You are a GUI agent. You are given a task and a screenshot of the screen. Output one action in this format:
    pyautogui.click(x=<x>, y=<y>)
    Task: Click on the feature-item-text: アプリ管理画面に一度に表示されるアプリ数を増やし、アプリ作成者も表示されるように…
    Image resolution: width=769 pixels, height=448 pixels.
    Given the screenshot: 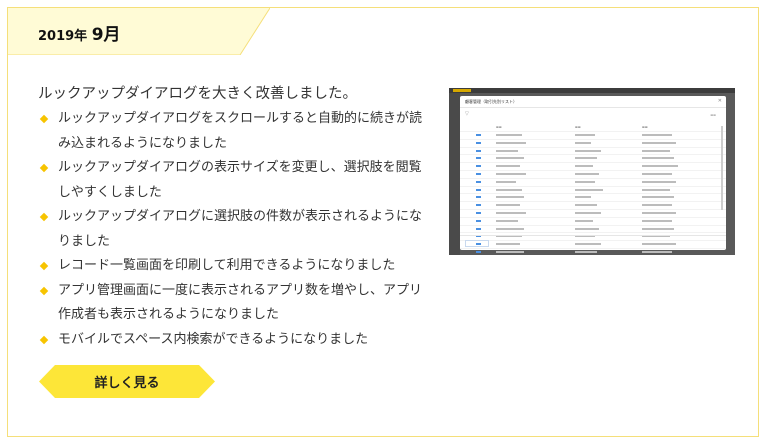 What is the action you would take?
    pyautogui.click(x=240, y=302)
    